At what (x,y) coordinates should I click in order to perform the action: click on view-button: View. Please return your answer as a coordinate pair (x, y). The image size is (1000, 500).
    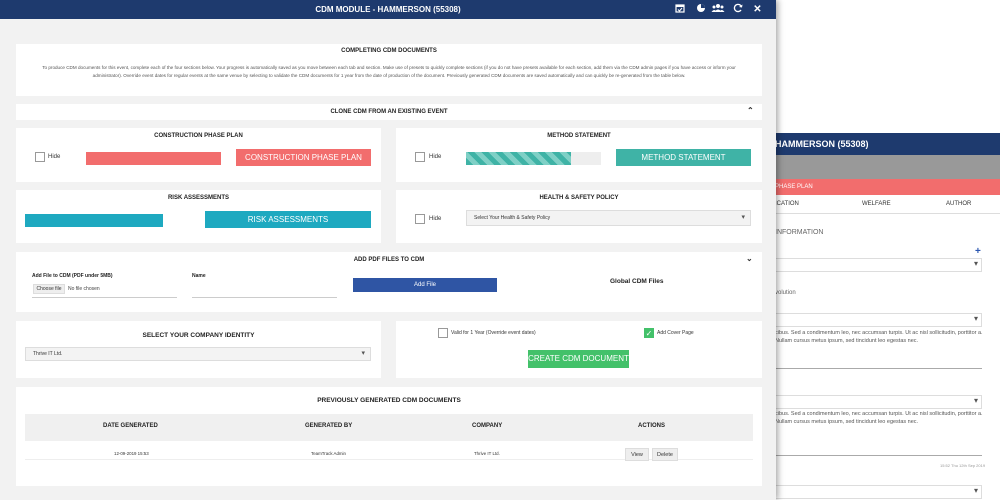
    Looking at the image, I should click on (637, 454).